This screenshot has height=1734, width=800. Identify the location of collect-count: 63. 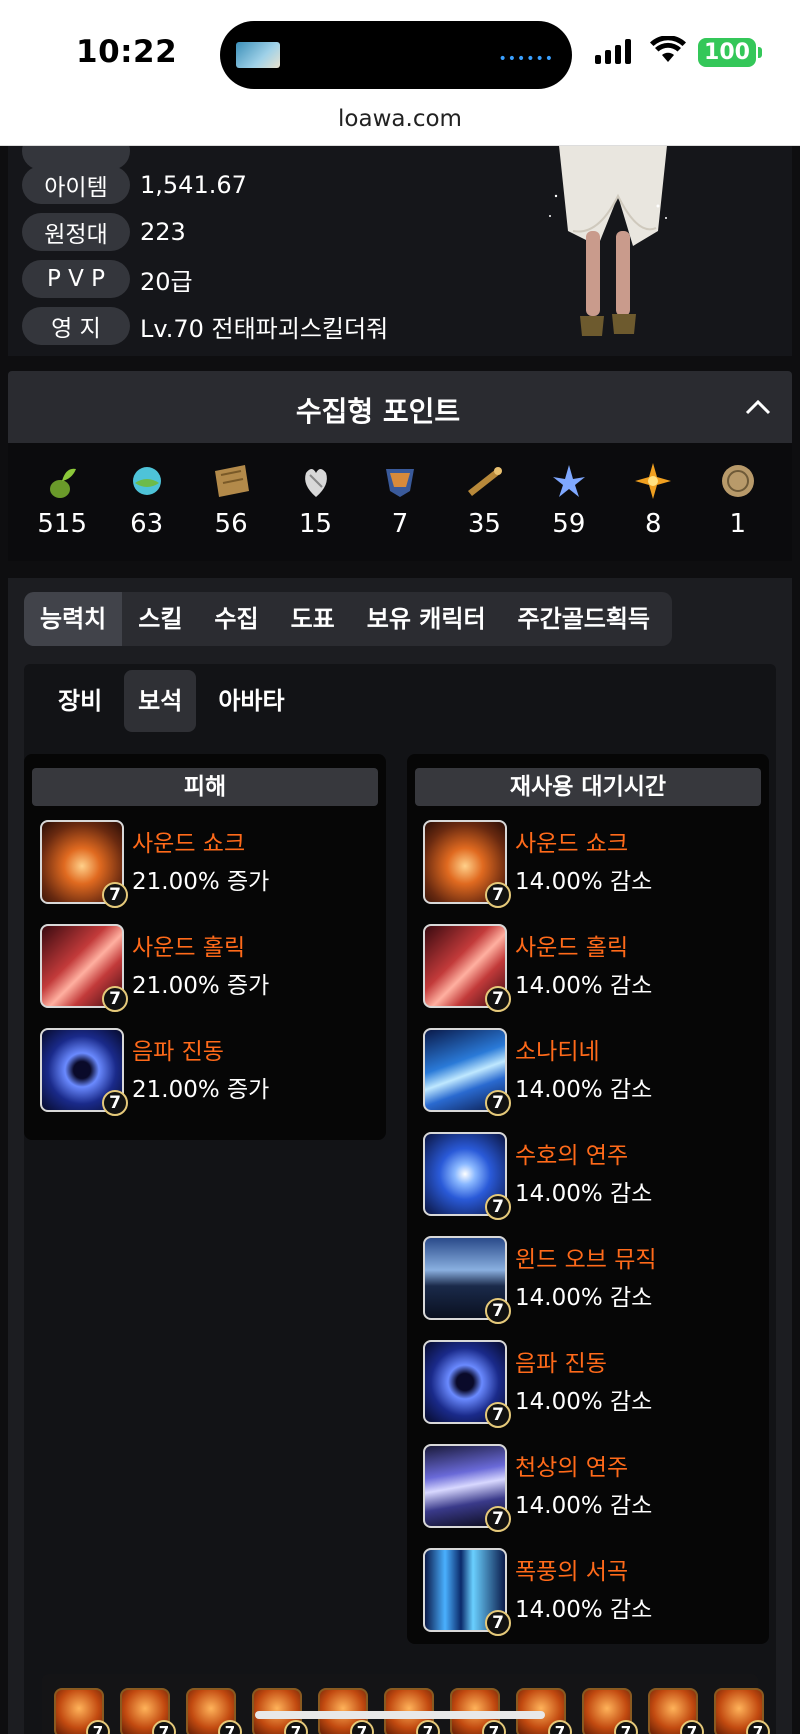
(147, 524).